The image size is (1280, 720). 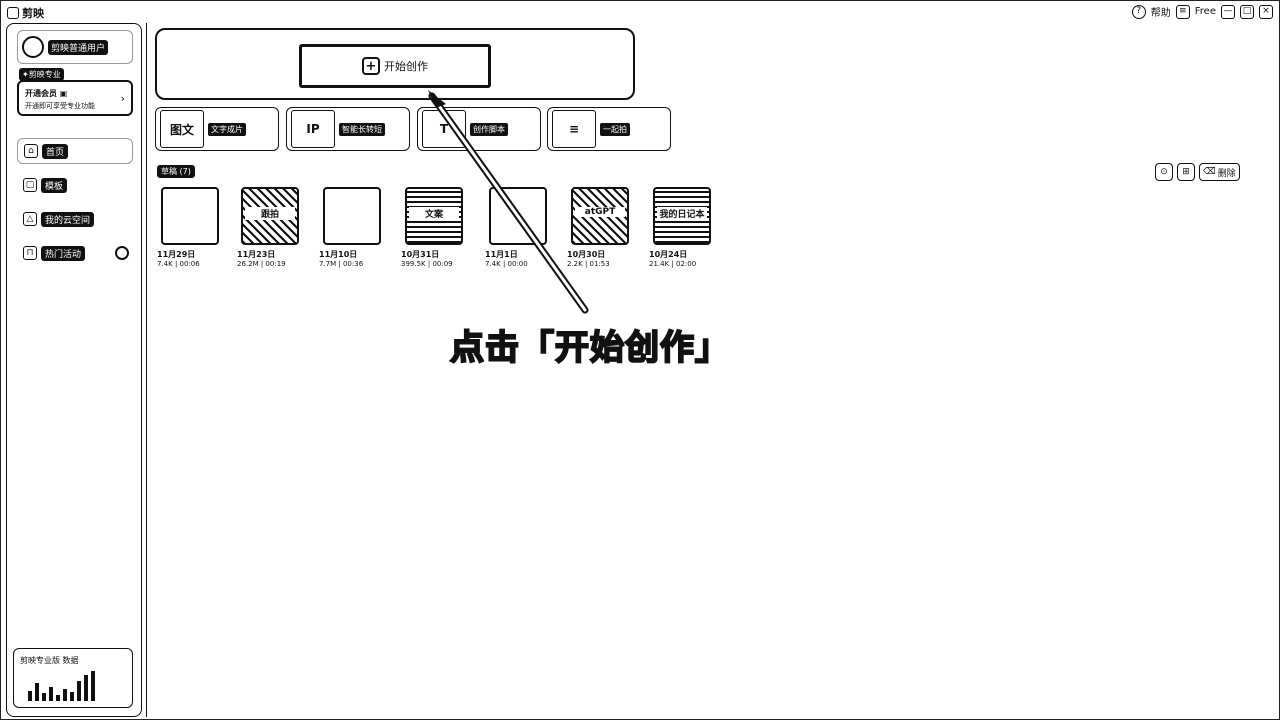 What do you see at coordinates (75, 151) in the screenshot?
I see `sidebar-item-home: ⌂ 首页` at bounding box center [75, 151].